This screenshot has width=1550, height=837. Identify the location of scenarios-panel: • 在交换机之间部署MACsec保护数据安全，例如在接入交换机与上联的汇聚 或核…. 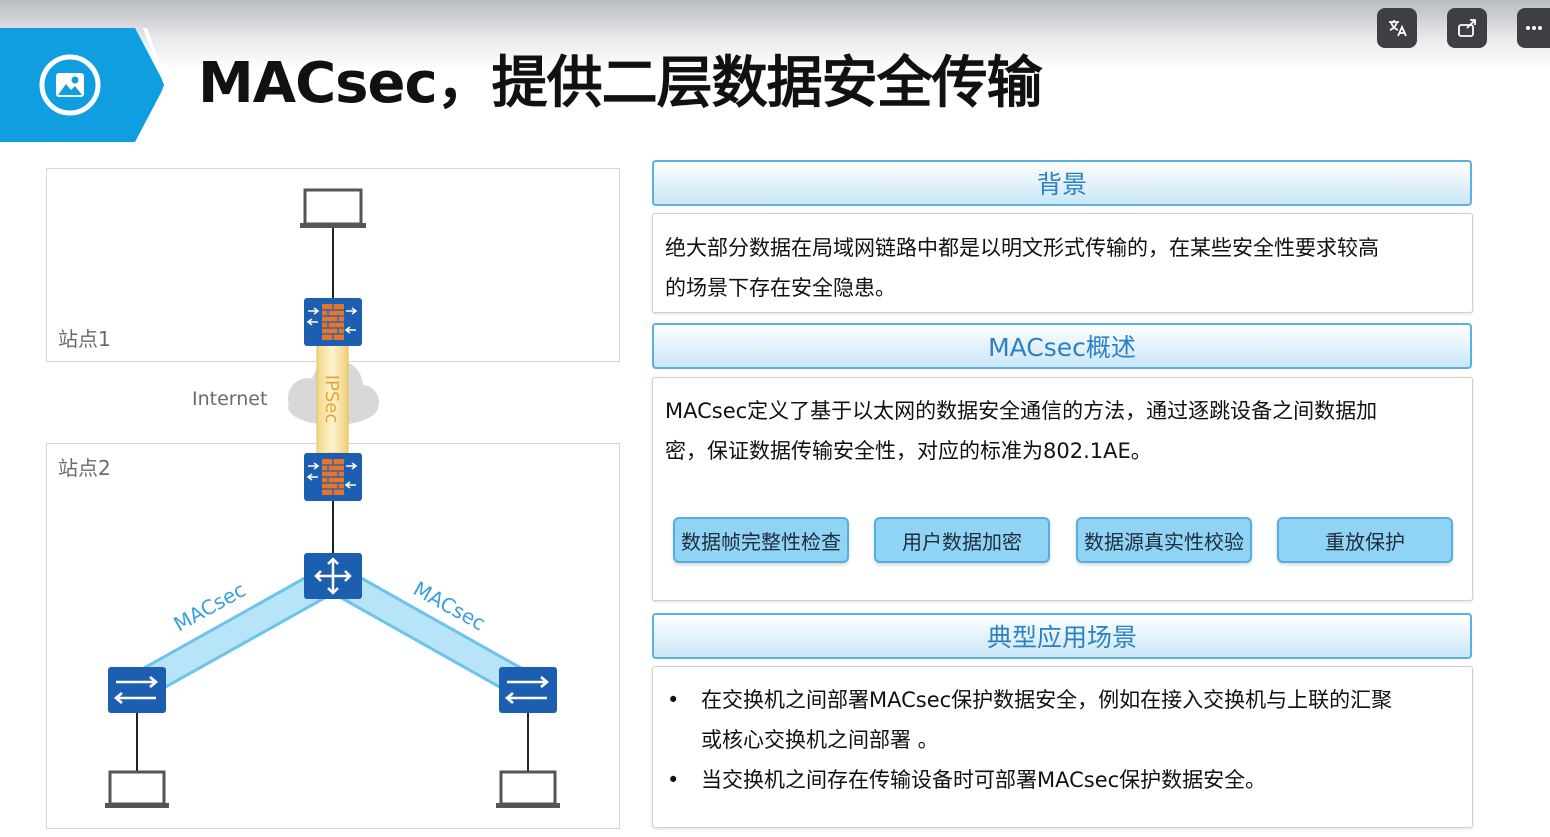
(1062, 747).